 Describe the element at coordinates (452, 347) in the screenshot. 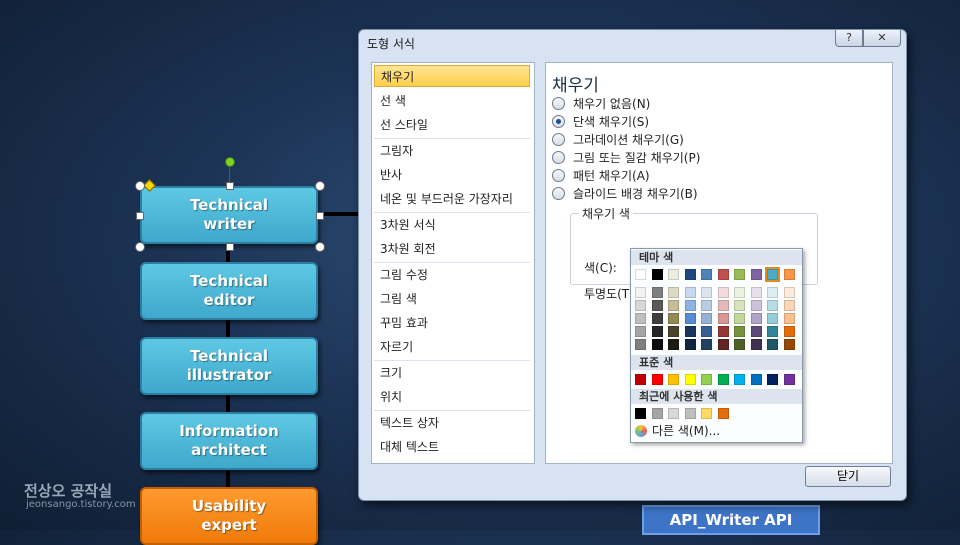

I see `nav-crop: 자르기` at that location.